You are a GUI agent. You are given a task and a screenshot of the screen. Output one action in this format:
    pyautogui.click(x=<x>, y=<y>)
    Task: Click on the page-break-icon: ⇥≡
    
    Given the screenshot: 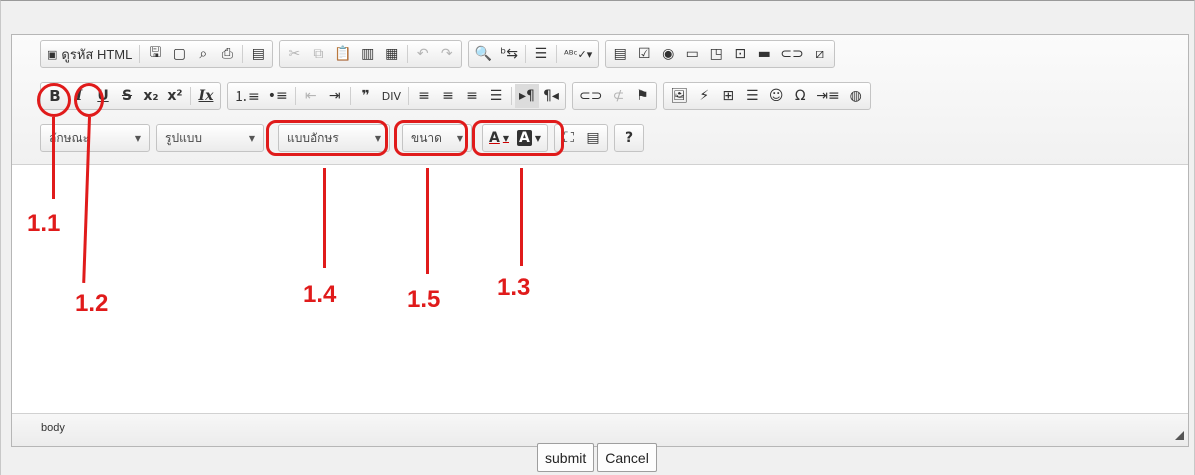 What is the action you would take?
    pyautogui.click(x=827, y=96)
    